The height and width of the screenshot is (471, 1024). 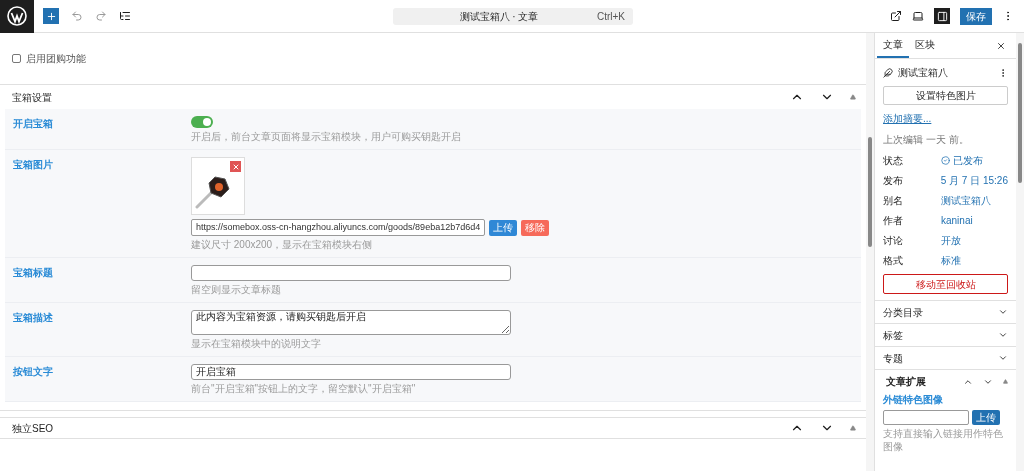 What do you see at coordinates (33, 318) in the screenshot?
I see `field-label: 宝箱描述` at bounding box center [33, 318].